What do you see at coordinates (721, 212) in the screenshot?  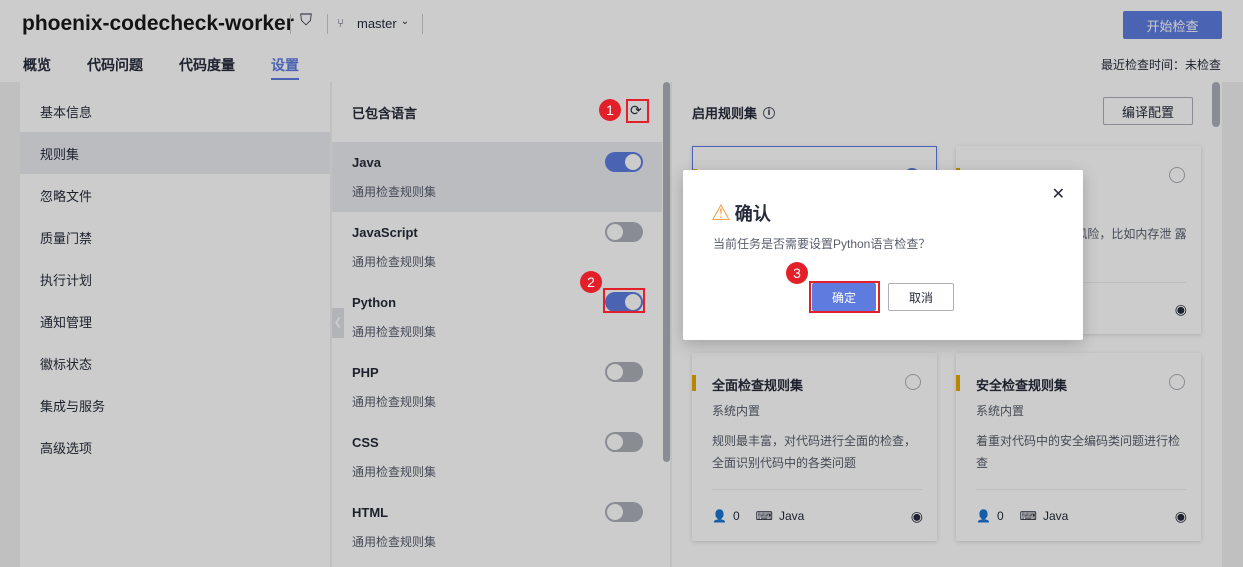 I see `warning-icon: ⚠` at bounding box center [721, 212].